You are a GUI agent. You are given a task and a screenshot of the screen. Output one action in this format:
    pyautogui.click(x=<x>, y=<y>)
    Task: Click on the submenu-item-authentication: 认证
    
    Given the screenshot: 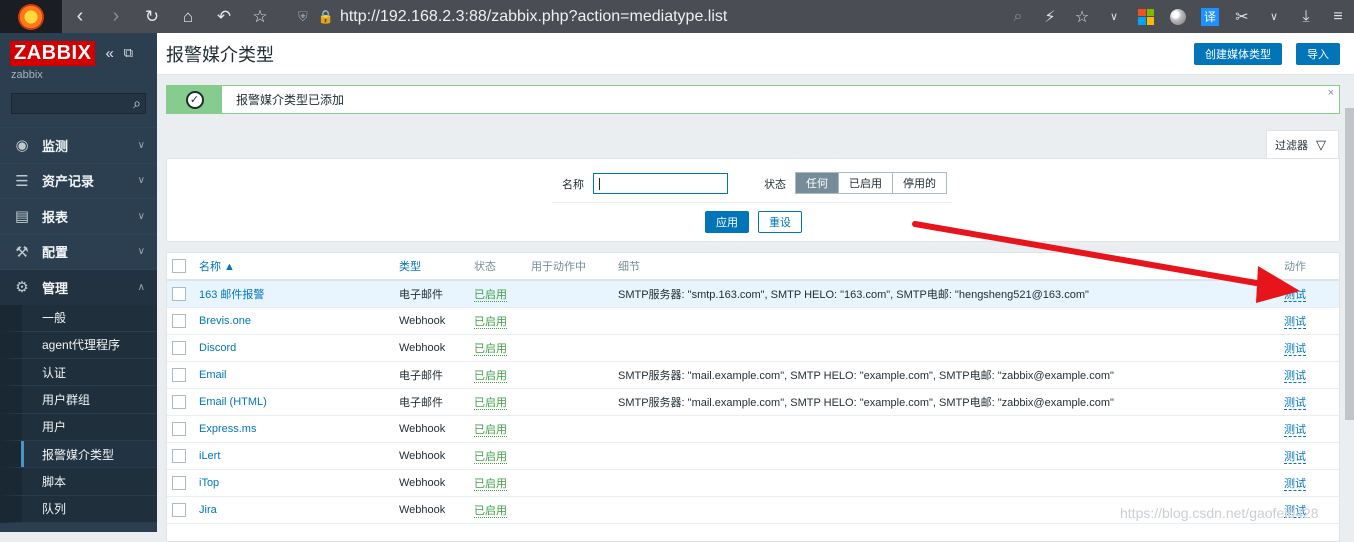 What is the action you would take?
    pyautogui.click(x=78, y=373)
    